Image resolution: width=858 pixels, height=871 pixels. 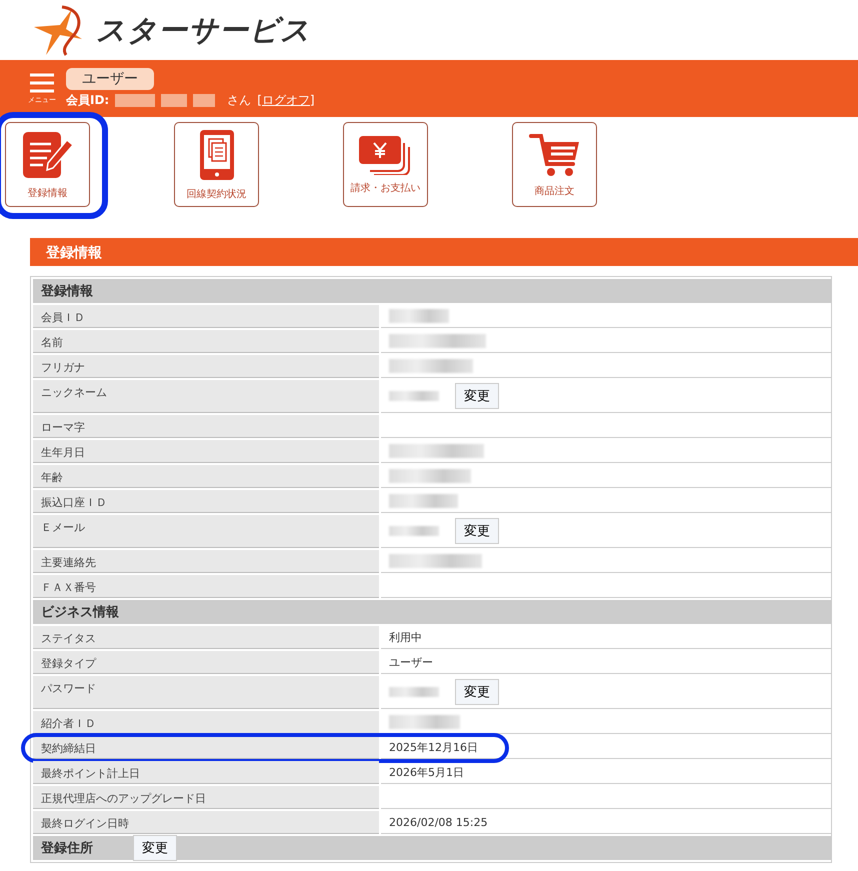 What do you see at coordinates (206, 316) in the screenshot?
I see `label-cell: 会員ＩＤ` at bounding box center [206, 316].